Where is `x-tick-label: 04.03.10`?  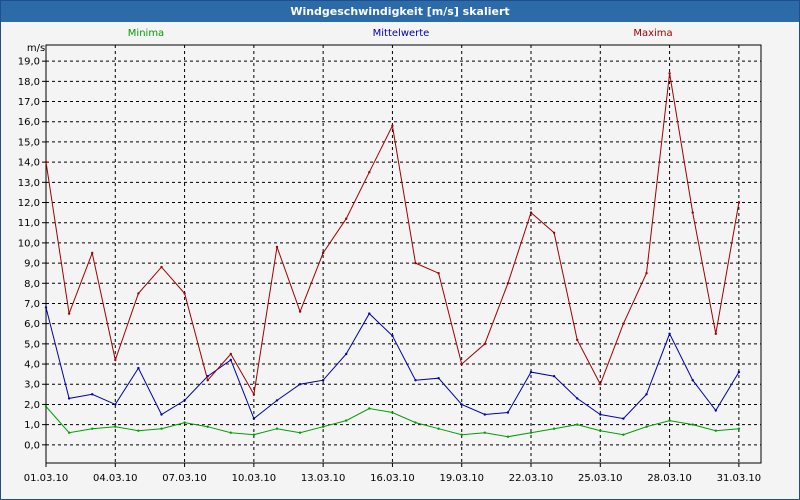 x-tick-label: 04.03.10 is located at coordinates (115, 478).